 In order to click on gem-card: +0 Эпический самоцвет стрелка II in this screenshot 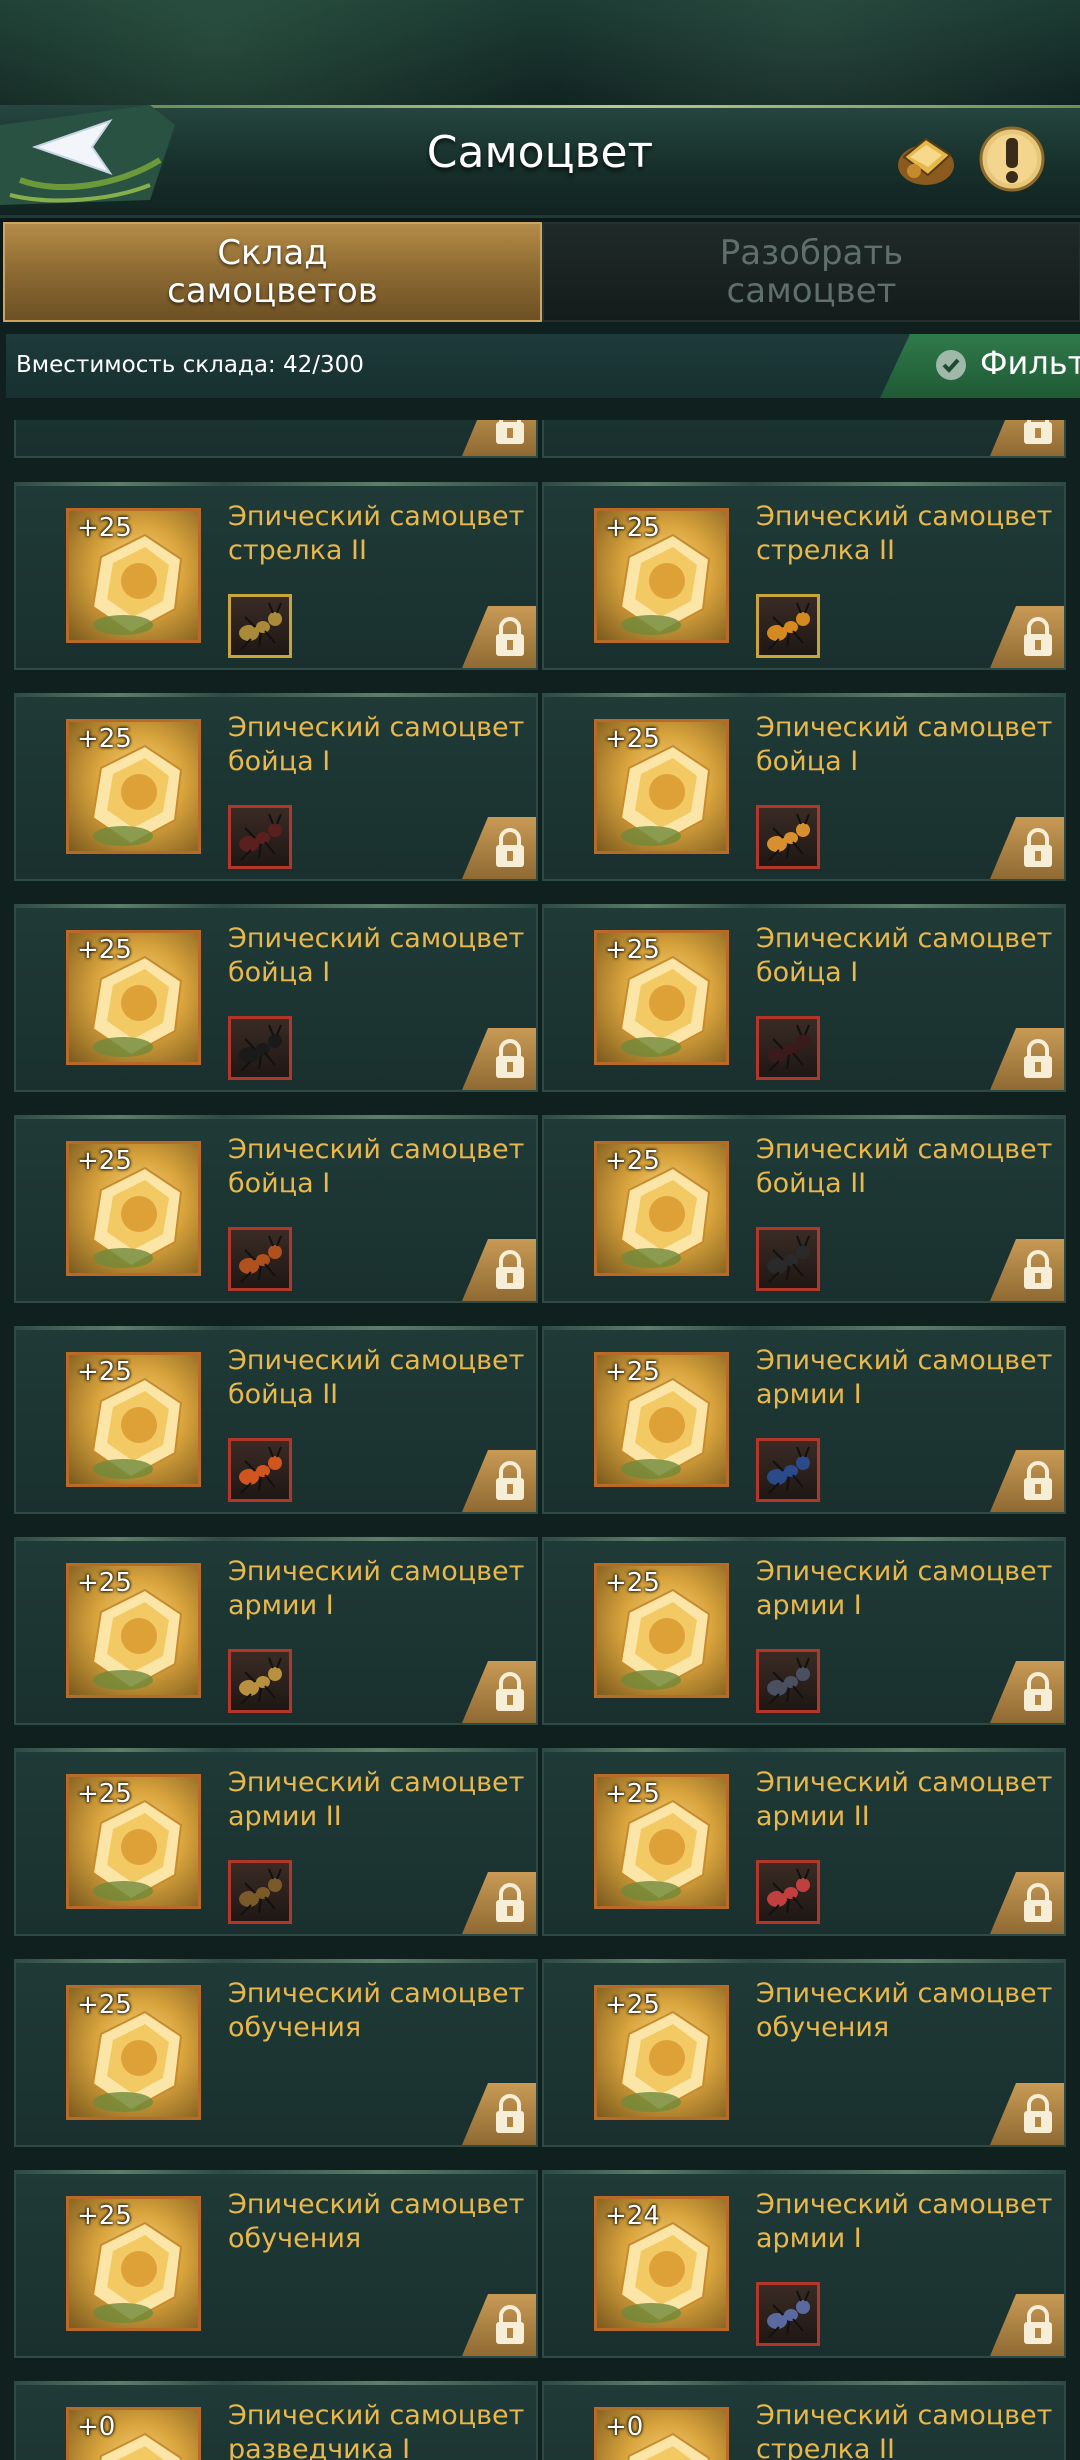, I will do `click(804, 2420)`.